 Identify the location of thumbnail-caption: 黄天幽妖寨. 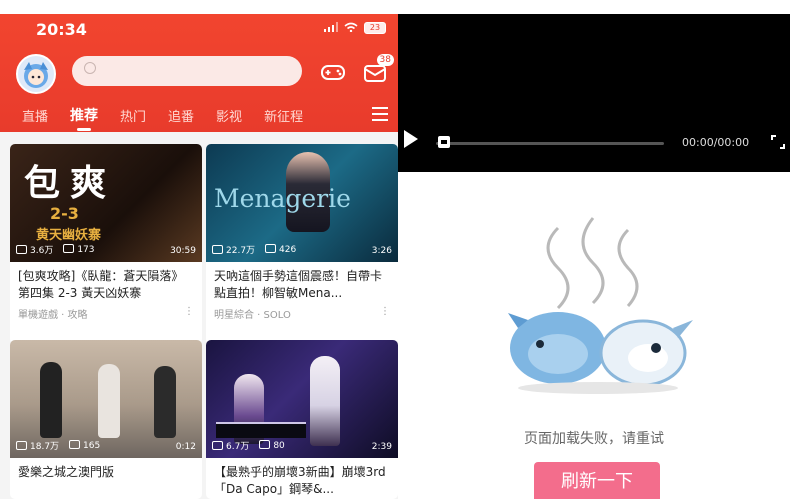
(69, 235).